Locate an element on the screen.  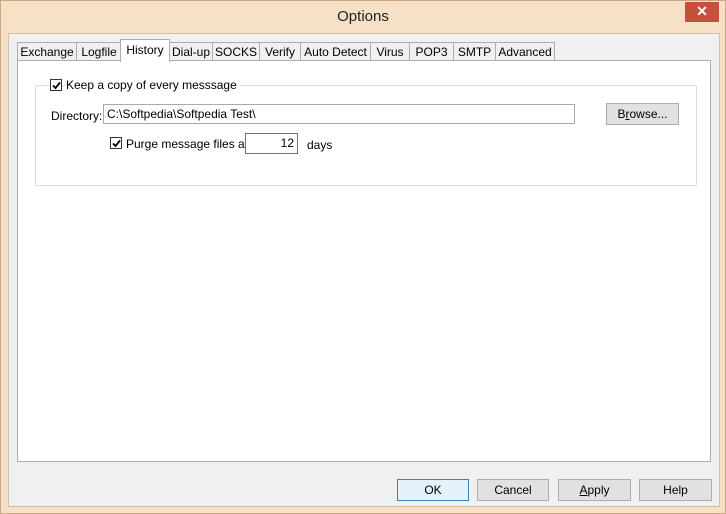
directory-input: C:\Softpedia\Softpedia Test\ is located at coordinates (339, 114).